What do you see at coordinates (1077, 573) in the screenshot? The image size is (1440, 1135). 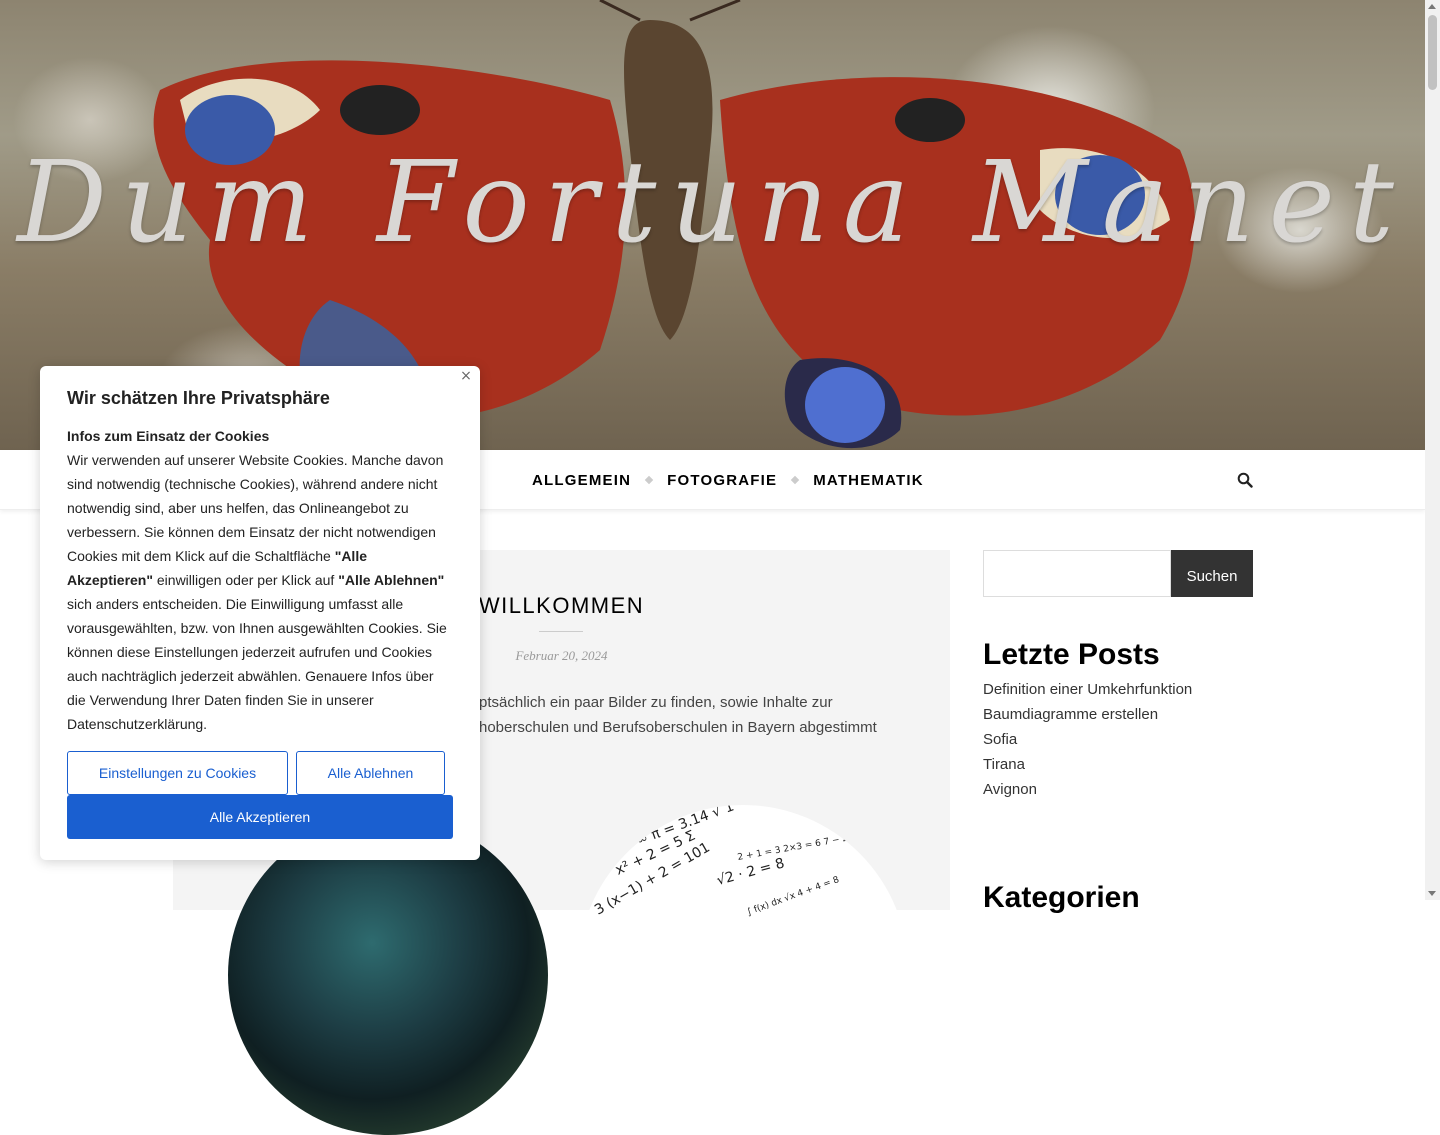 I see `search-input` at bounding box center [1077, 573].